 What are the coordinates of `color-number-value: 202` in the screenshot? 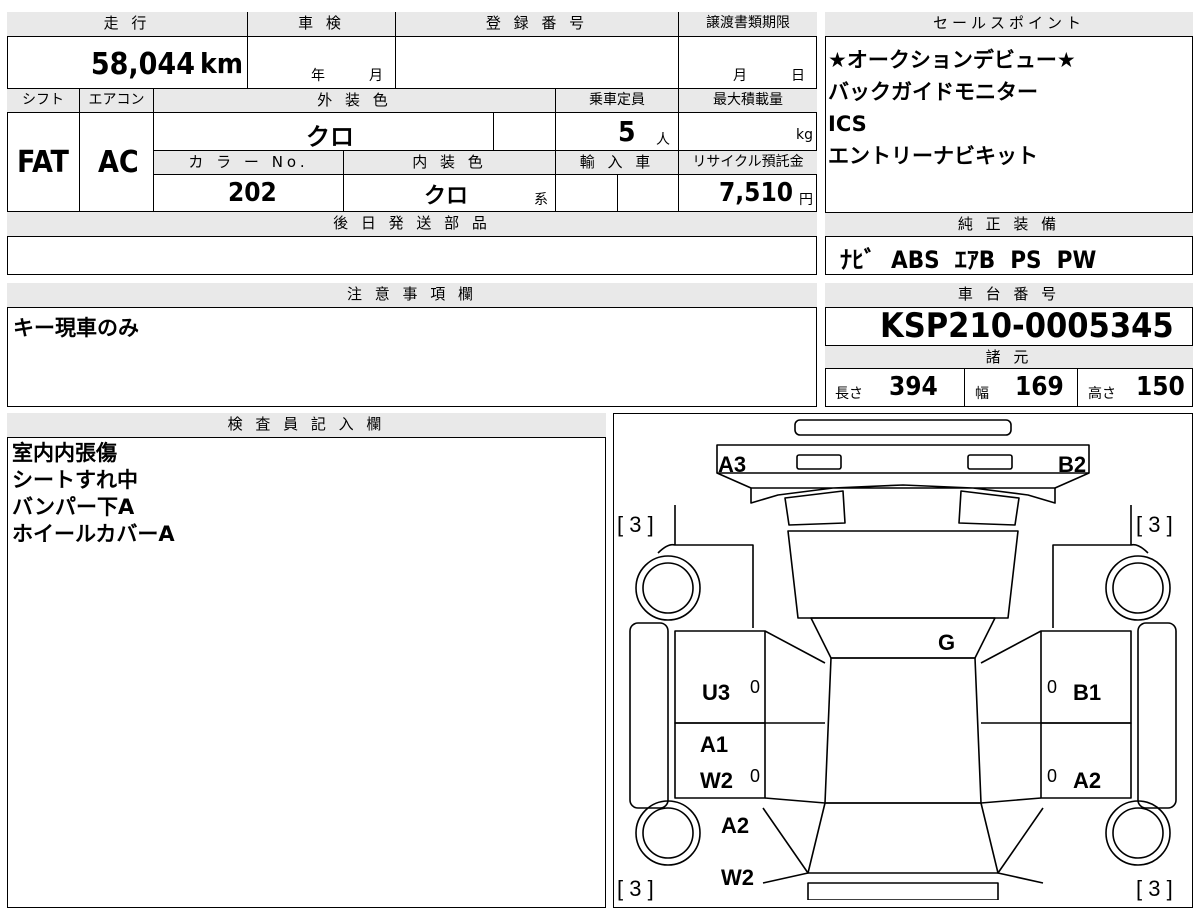 It's located at (252, 193).